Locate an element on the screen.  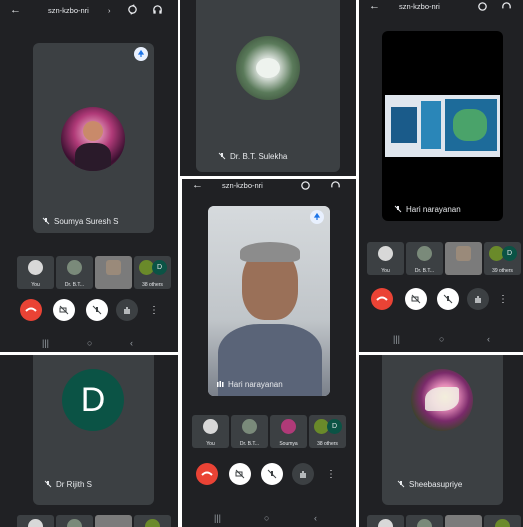
participant-name: Sheebasupriye is located at coordinates (429, 484).